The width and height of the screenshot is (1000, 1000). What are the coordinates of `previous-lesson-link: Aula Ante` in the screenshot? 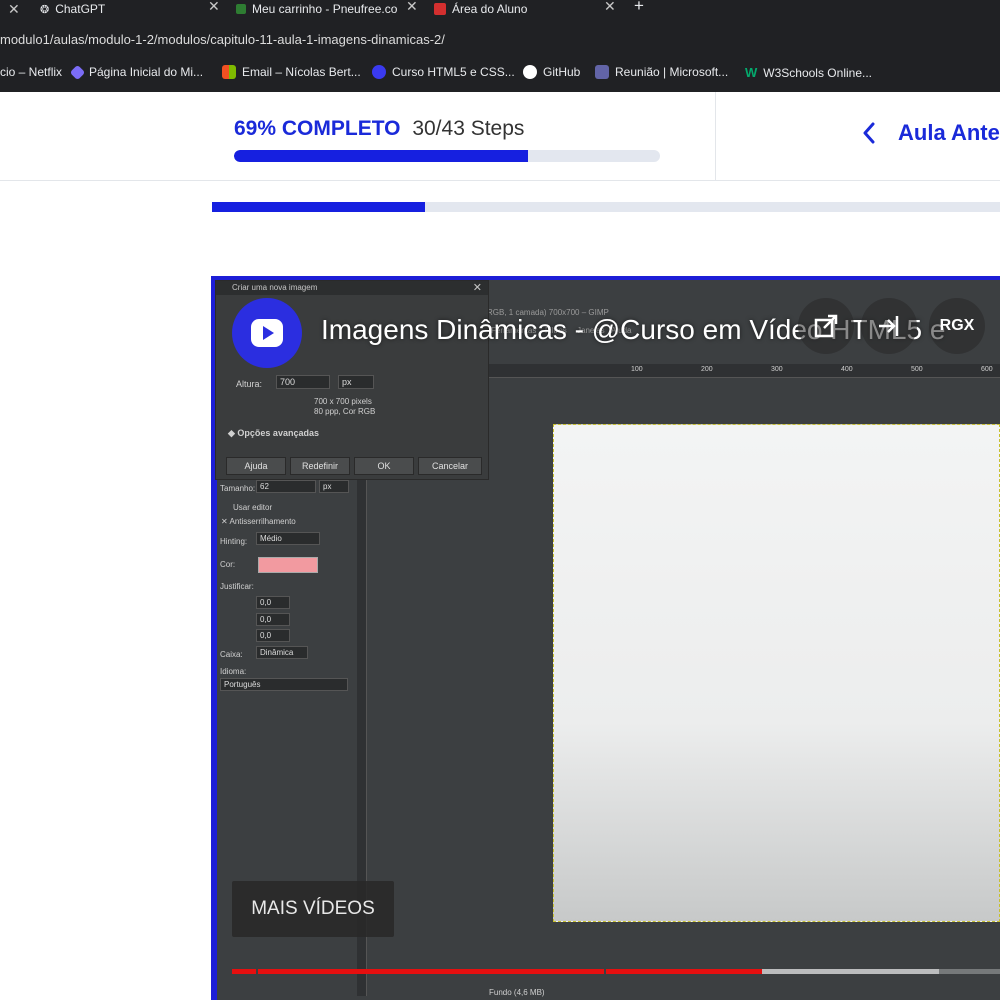 It's located at (931, 133).